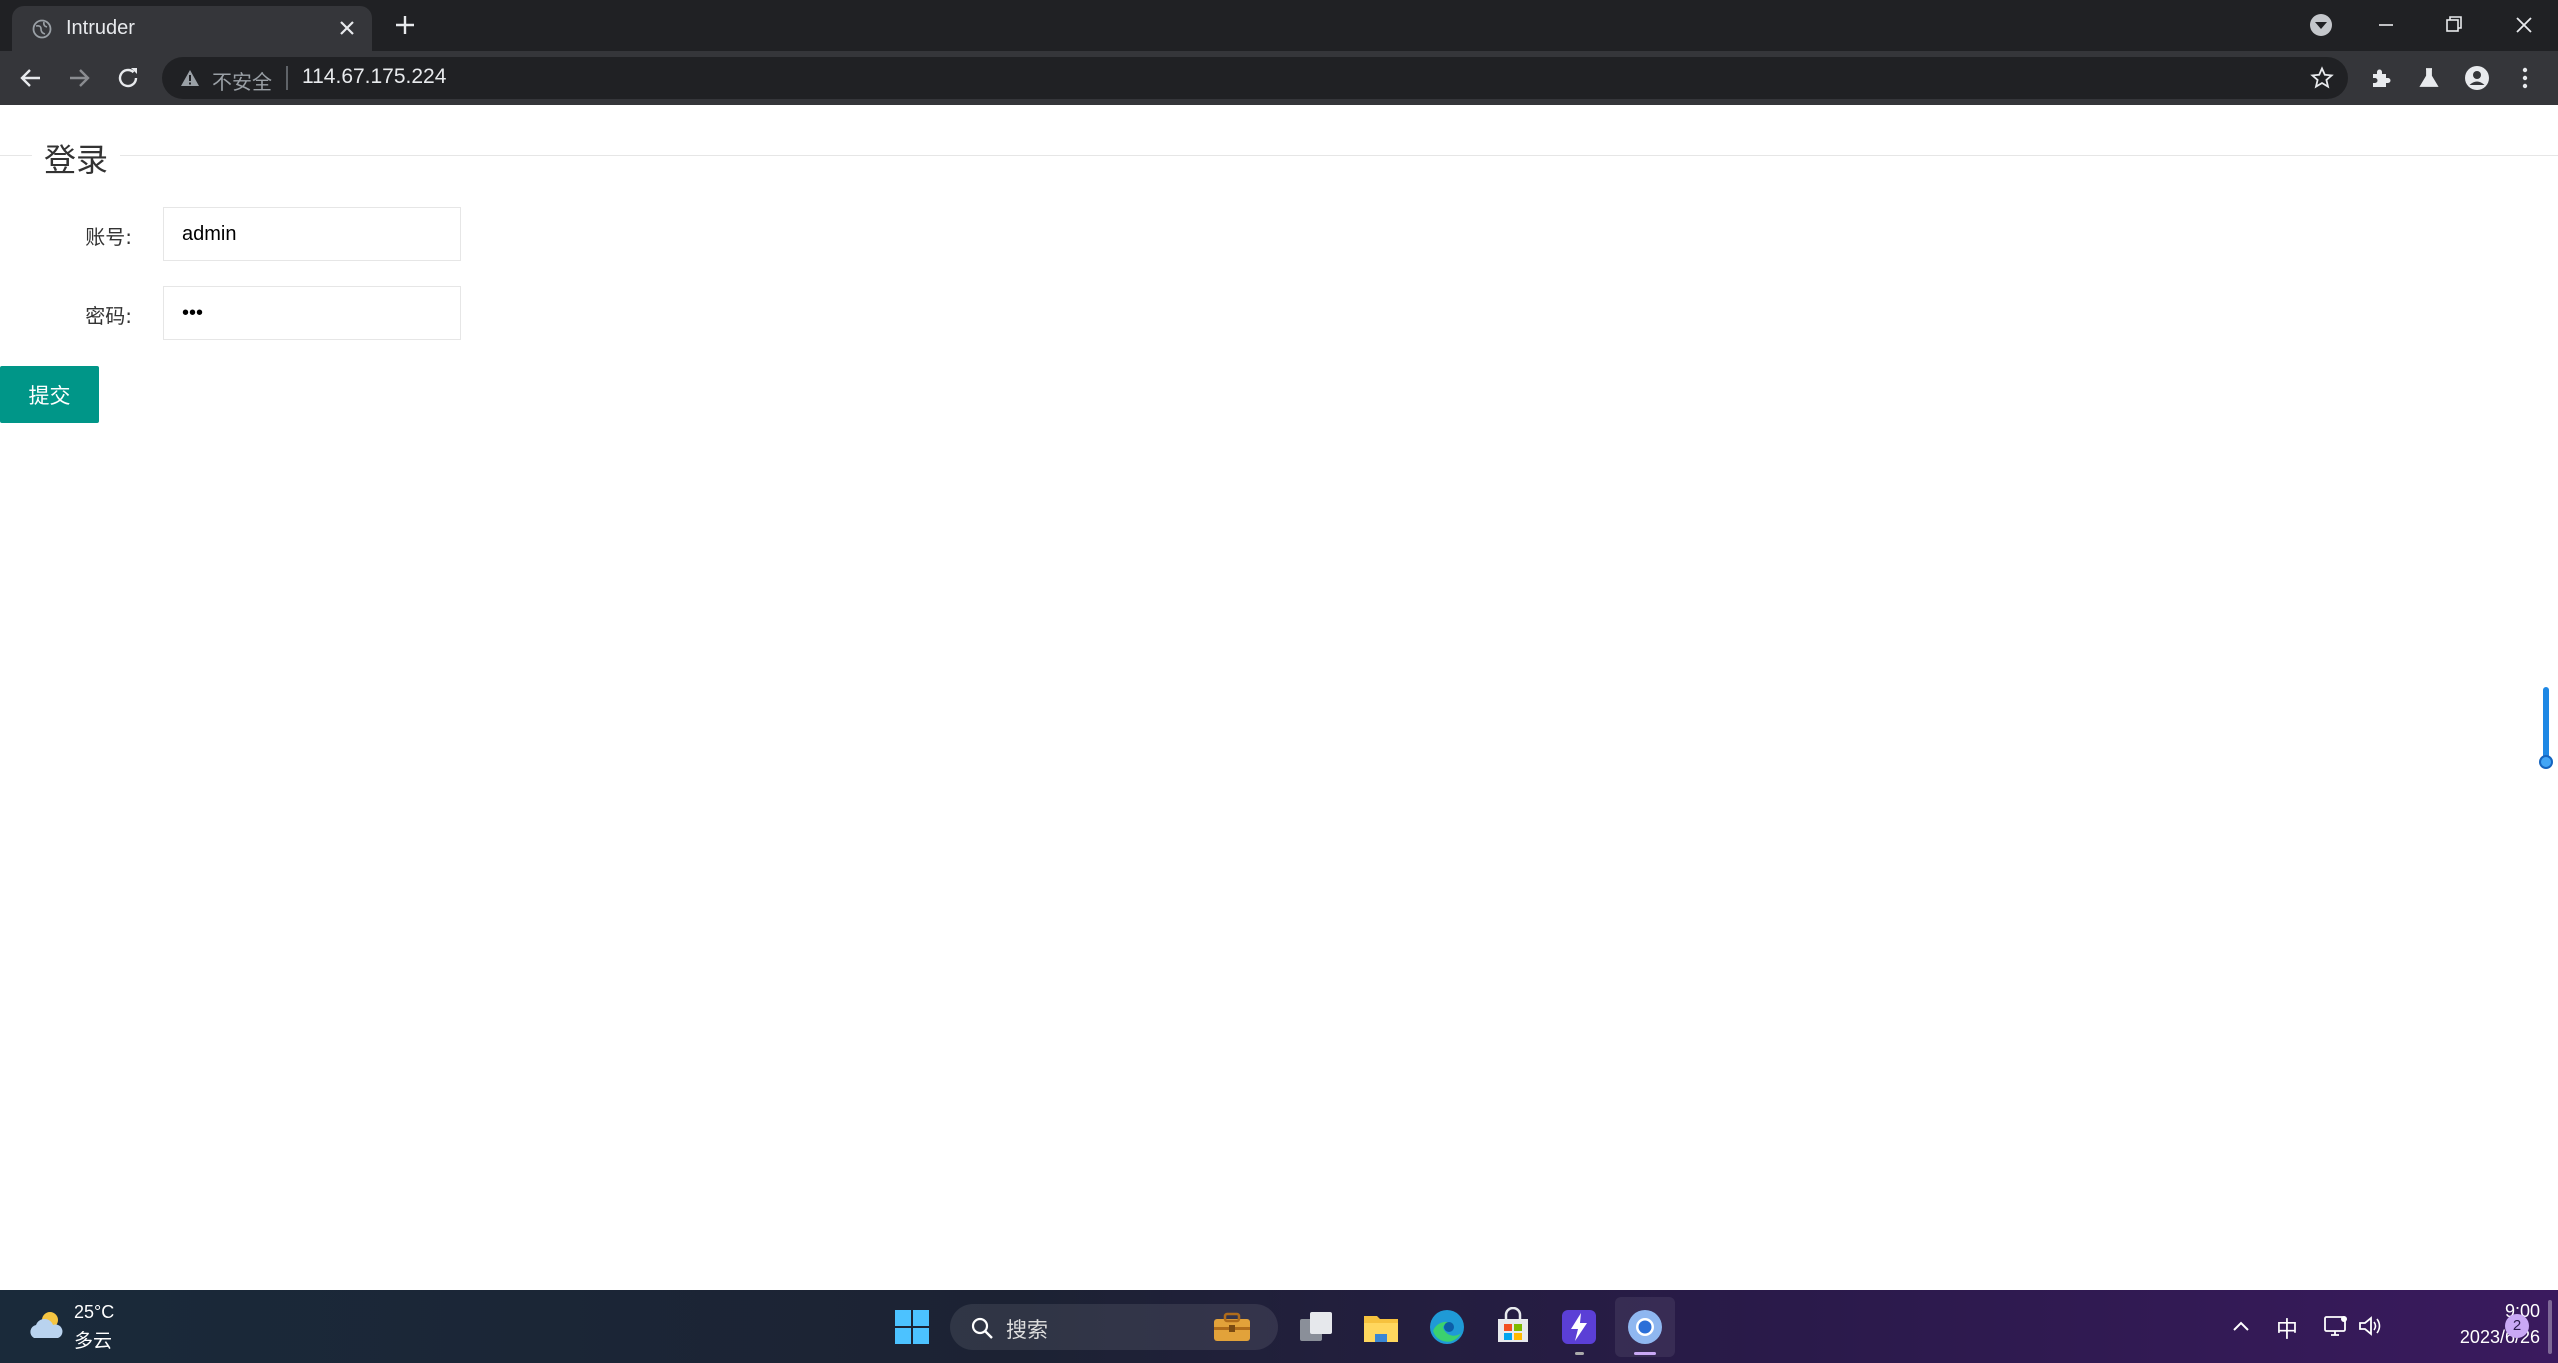 This screenshot has width=2558, height=1363. Describe the element at coordinates (79, 78) in the screenshot. I see `forward-arrow-icon` at that location.